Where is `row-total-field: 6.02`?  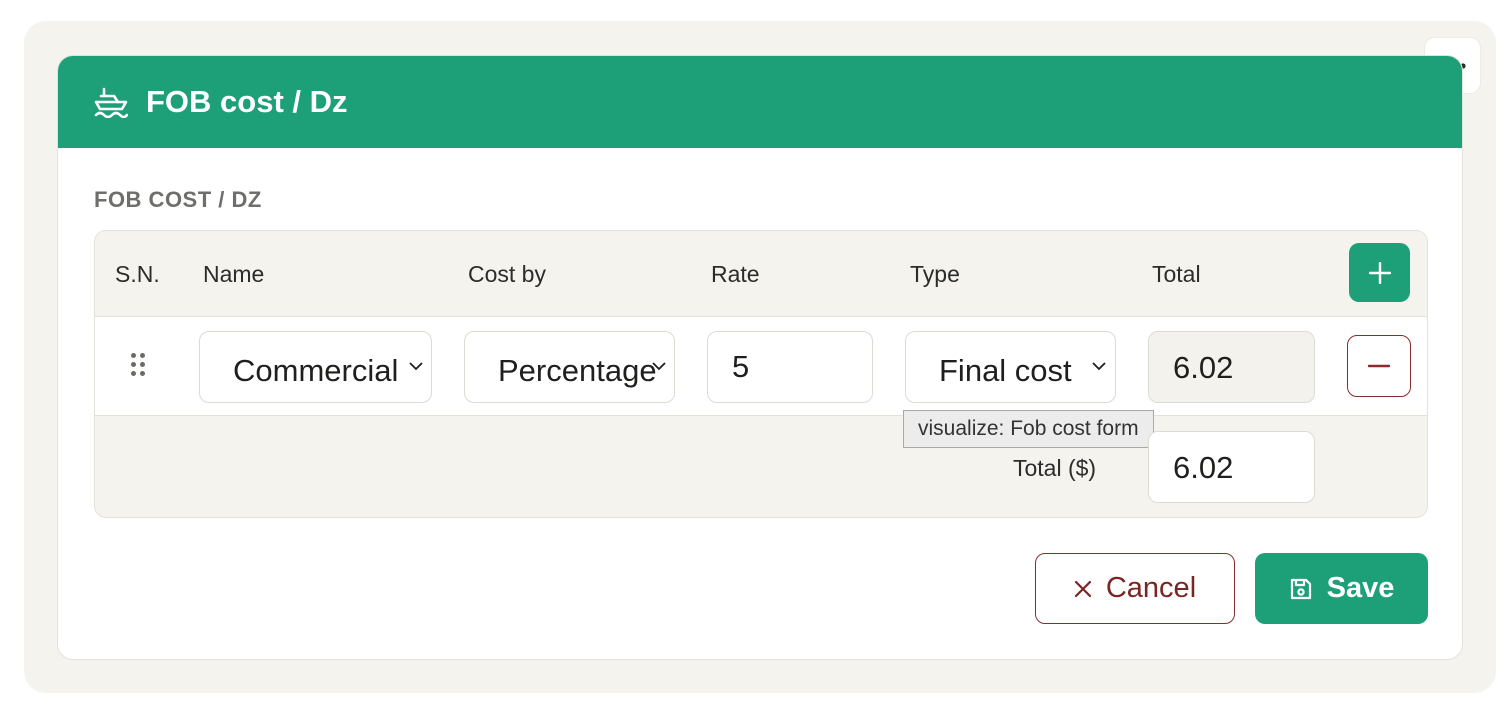
row-total-field: 6.02 is located at coordinates (1231, 367).